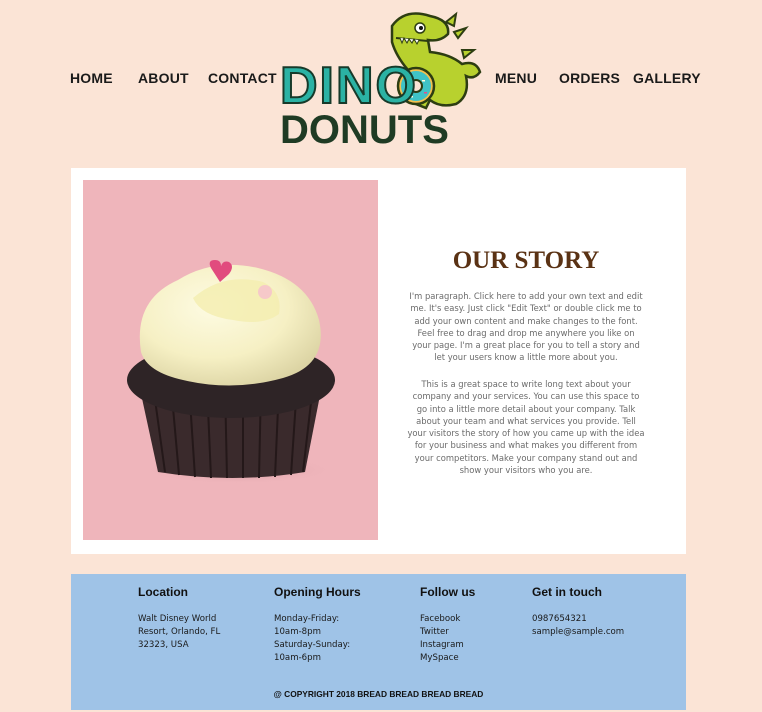  Describe the element at coordinates (163, 78) in the screenshot. I see `nav-about: ABOUT` at that location.